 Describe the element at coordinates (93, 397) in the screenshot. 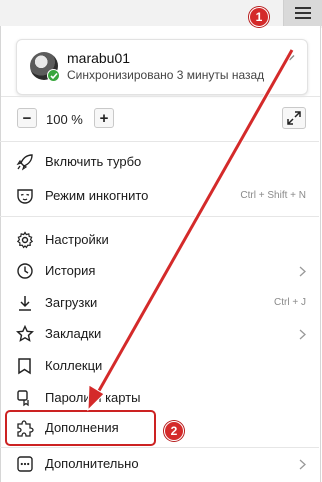

I see `menu-item-label: Пароли и карты` at that location.